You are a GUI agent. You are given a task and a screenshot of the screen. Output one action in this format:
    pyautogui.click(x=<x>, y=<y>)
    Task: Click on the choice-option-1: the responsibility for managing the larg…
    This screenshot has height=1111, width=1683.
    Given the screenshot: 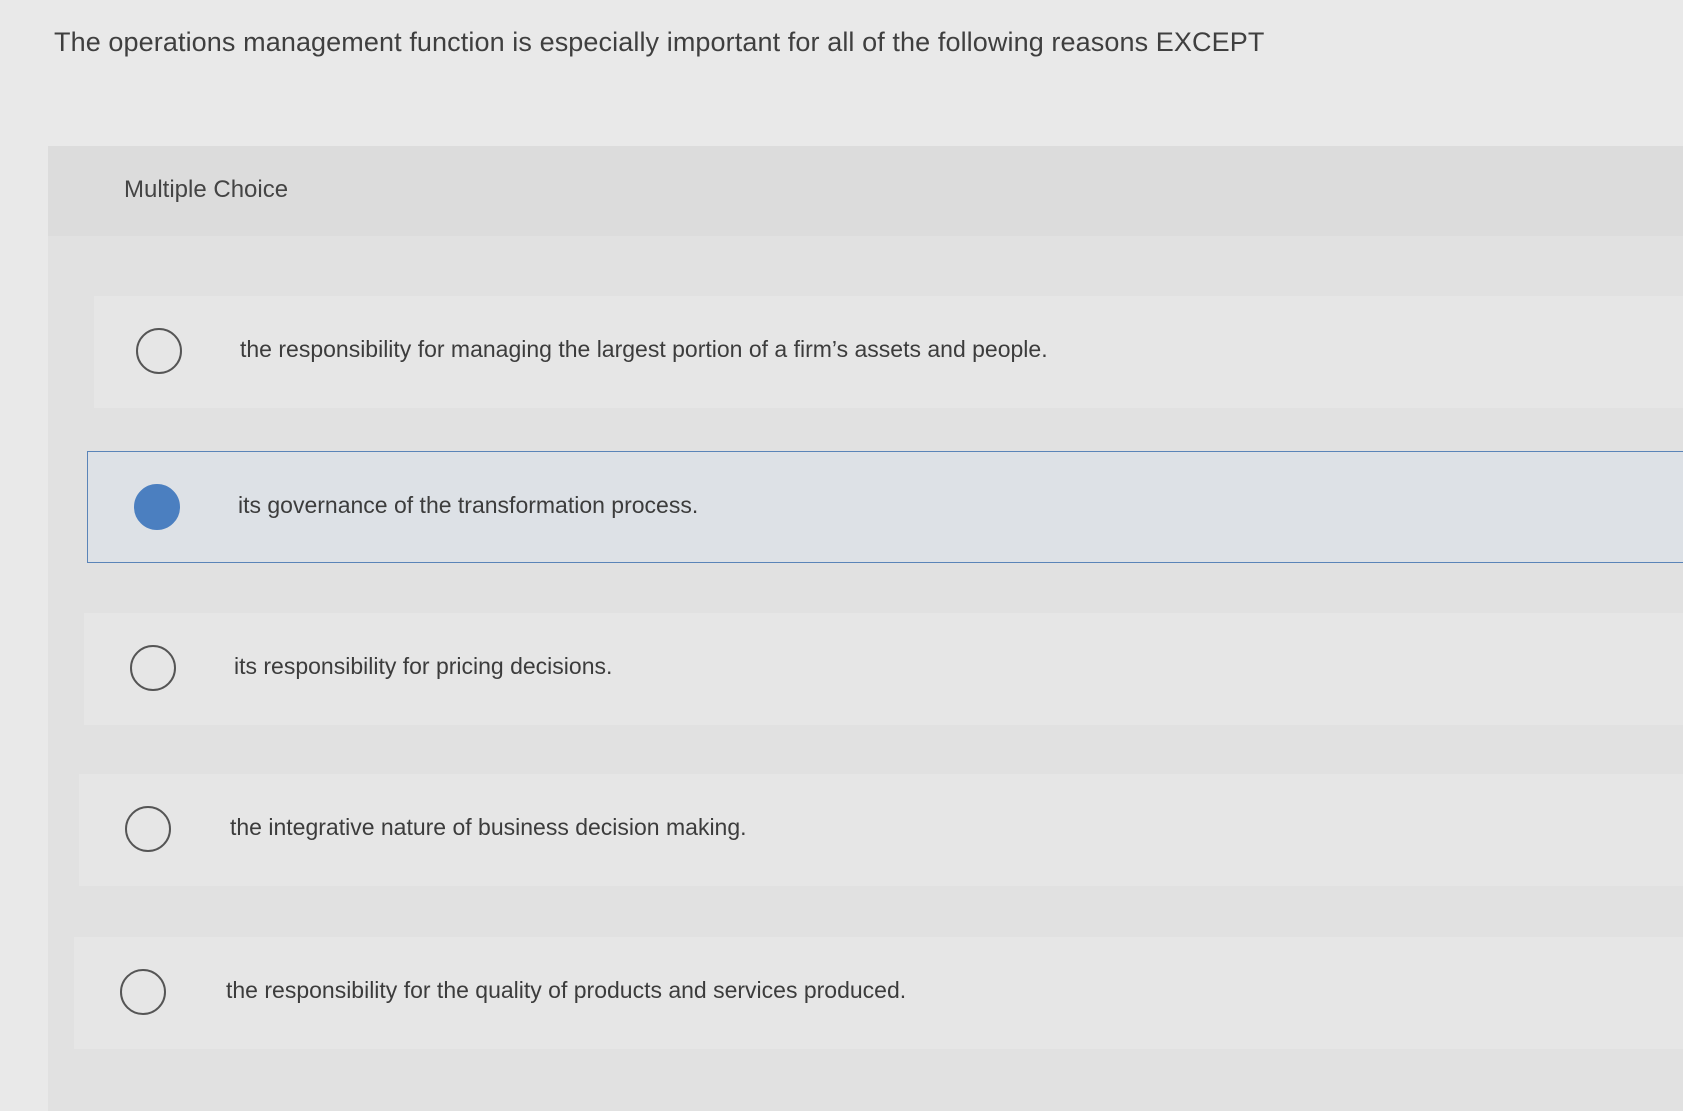 What is the action you would take?
    pyautogui.click(x=888, y=352)
    